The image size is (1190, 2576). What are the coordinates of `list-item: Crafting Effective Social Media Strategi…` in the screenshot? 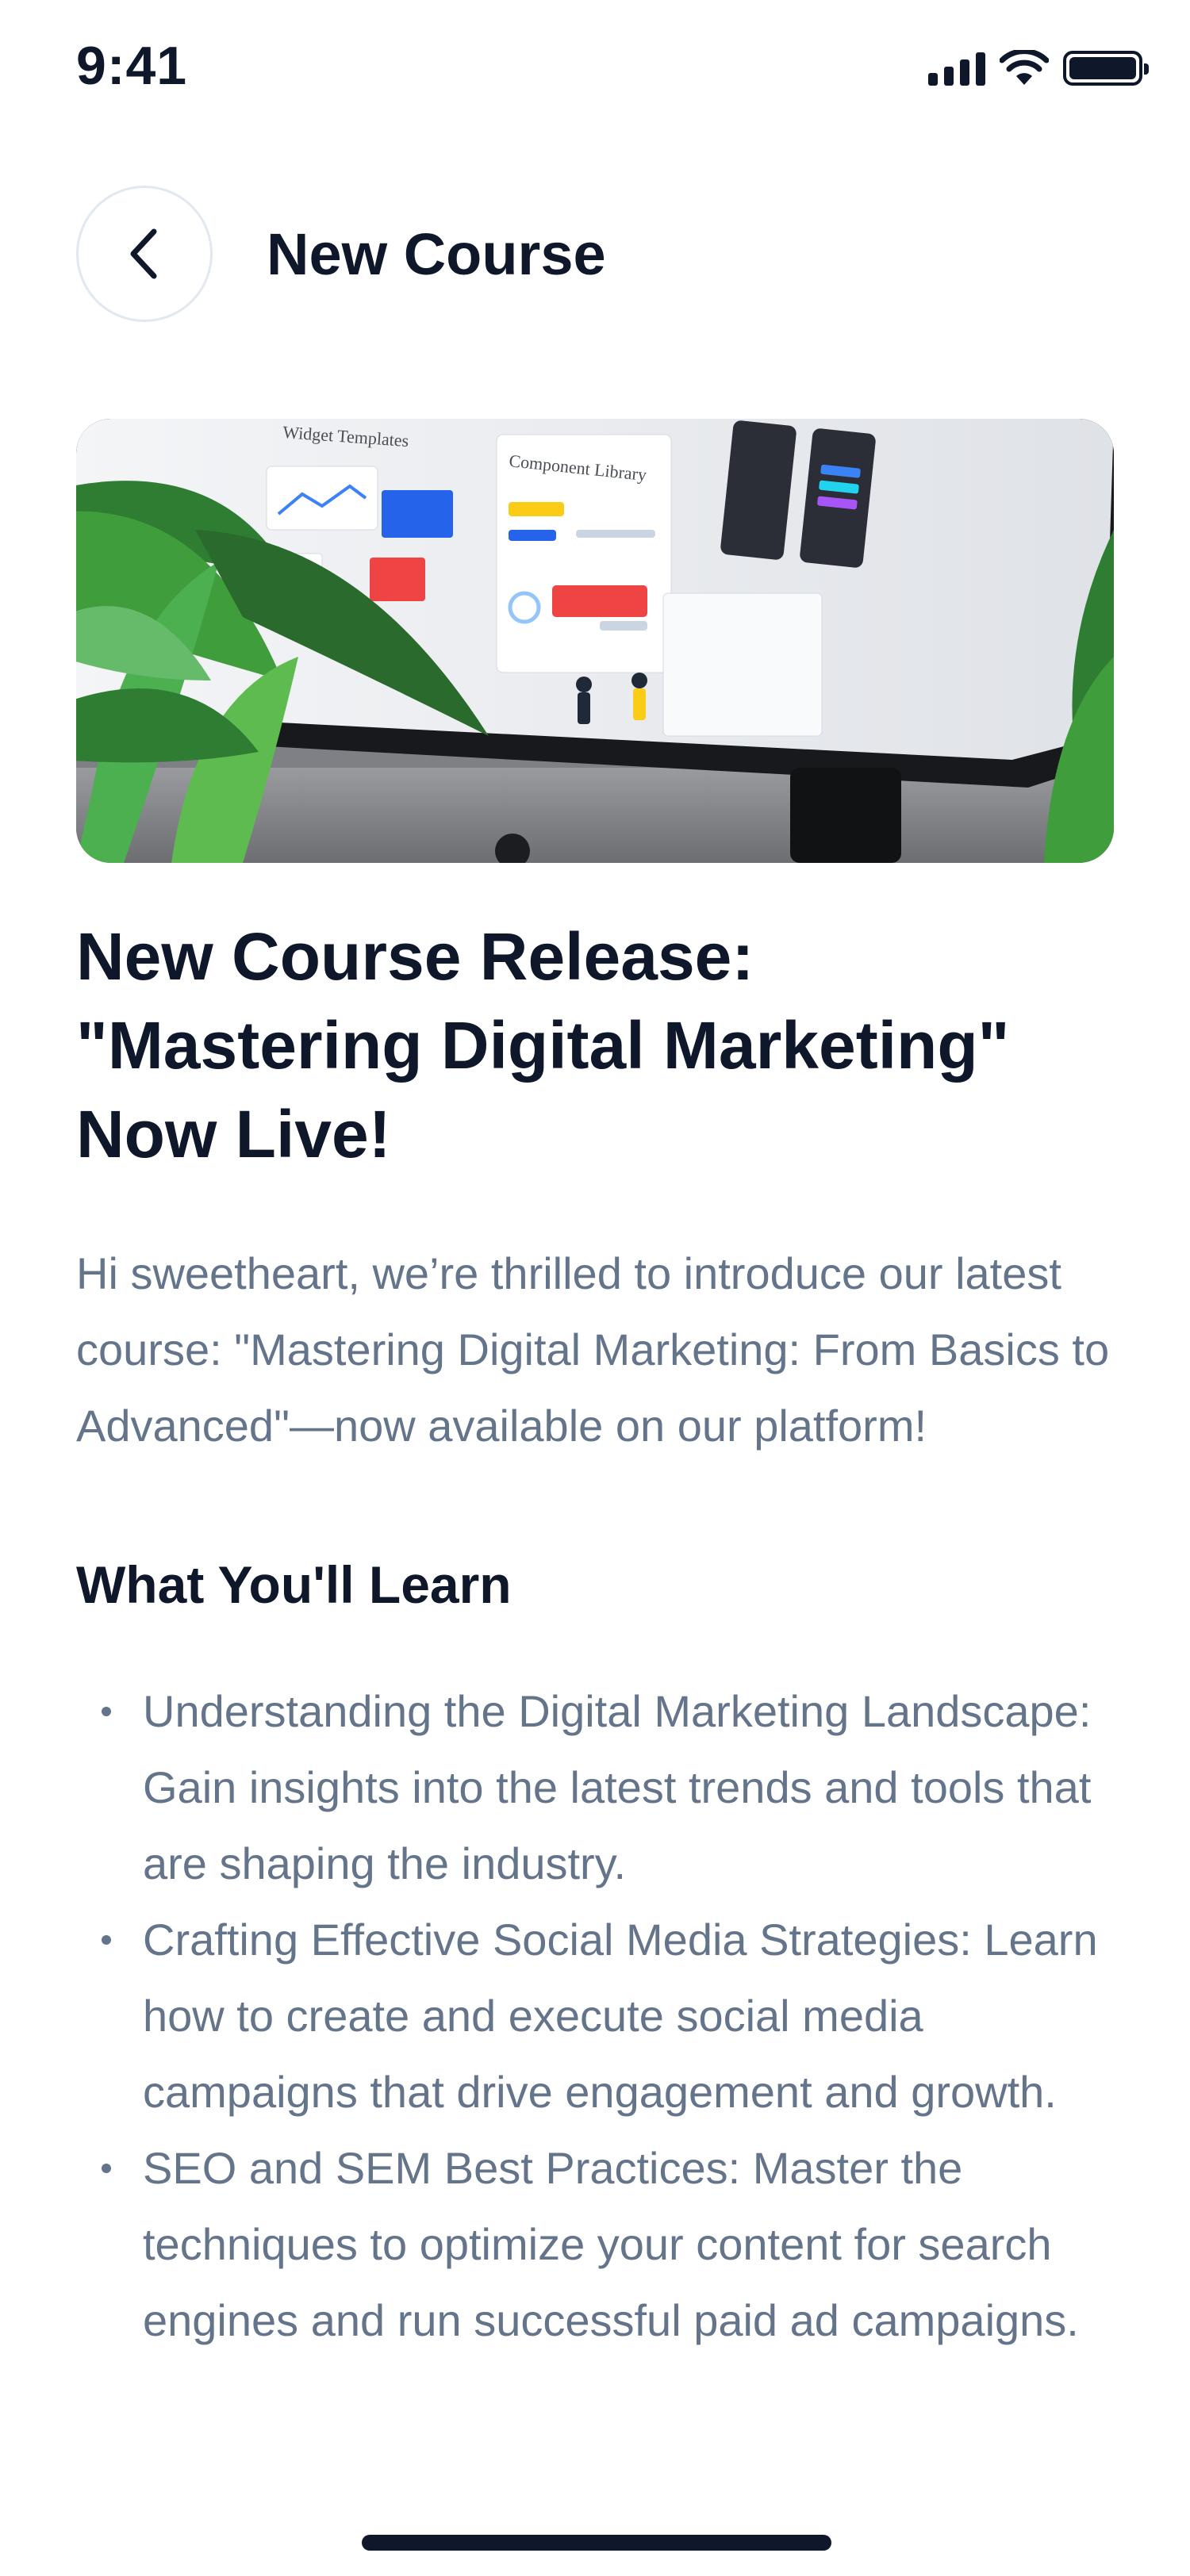 It's located at (595, 2016).